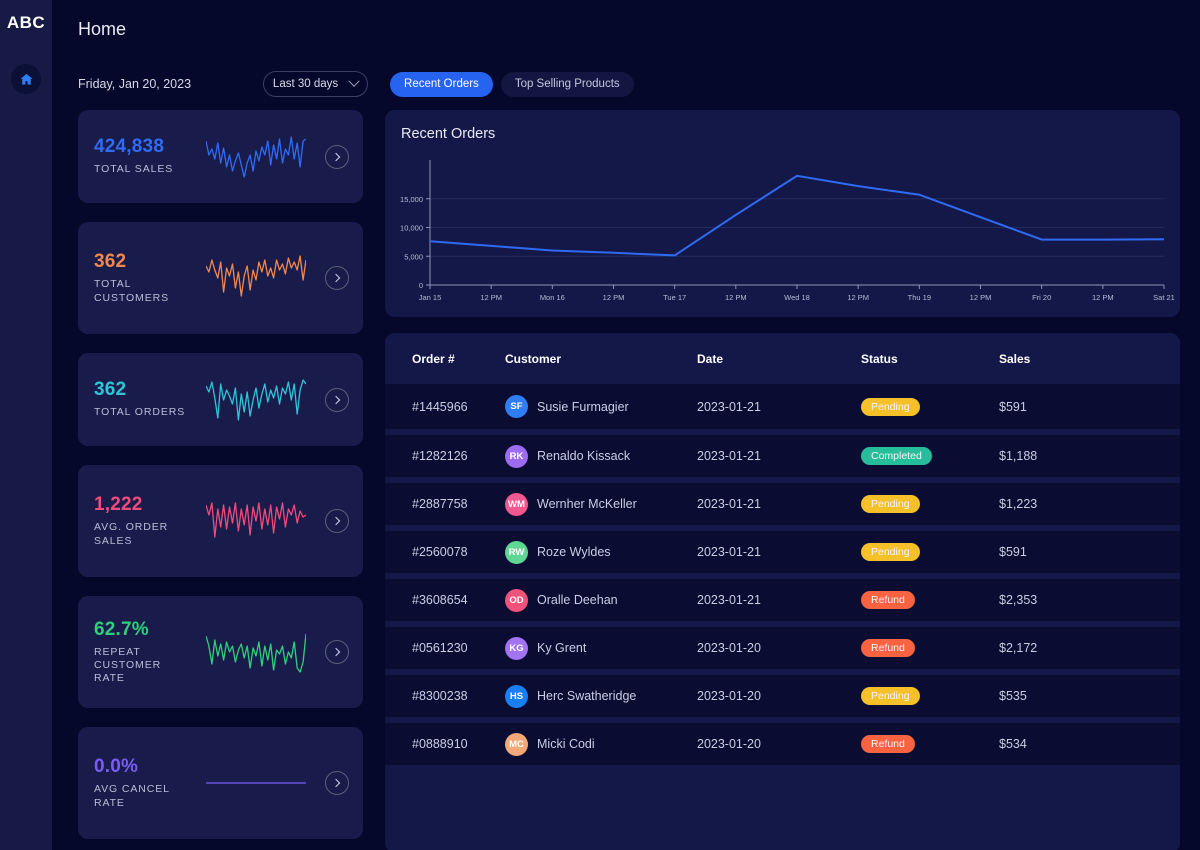 The width and height of the screenshot is (1200, 850). Describe the element at coordinates (779, 358) in the screenshot. I see `column-header-date: Date` at that location.